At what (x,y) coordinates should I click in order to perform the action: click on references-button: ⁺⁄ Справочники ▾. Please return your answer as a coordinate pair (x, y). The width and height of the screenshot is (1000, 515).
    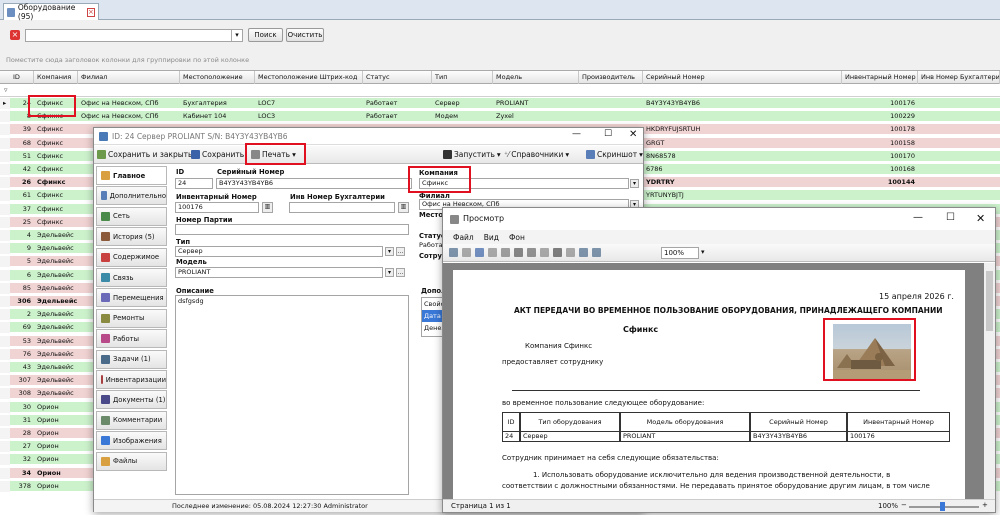
    Looking at the image, I should click on (536, 154).